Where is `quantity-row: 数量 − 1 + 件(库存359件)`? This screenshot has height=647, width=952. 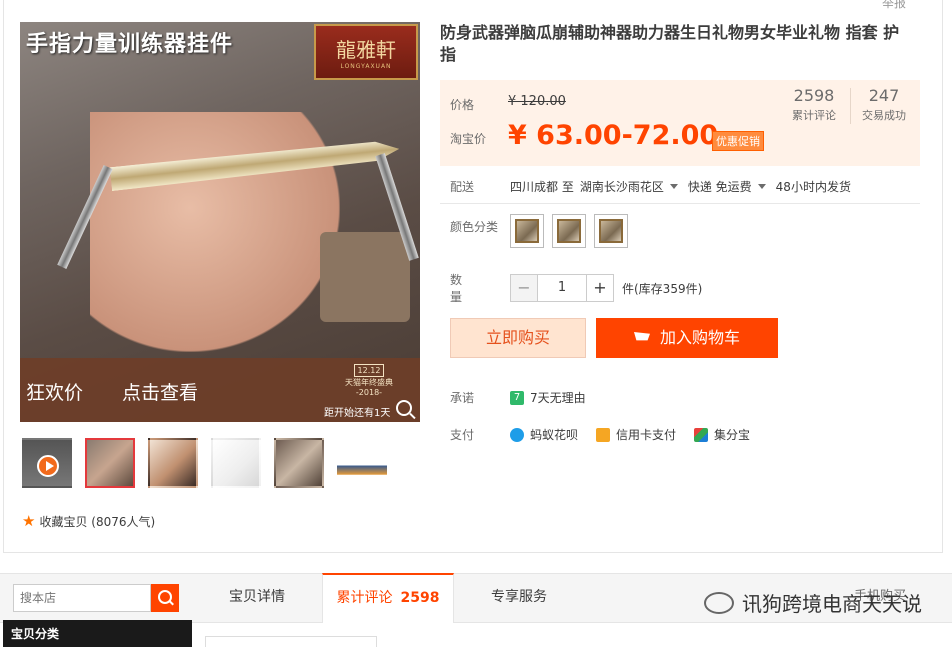
quantity-row: 数量 − 1 + 件(库存359件) is located at coordinates (576, 288).